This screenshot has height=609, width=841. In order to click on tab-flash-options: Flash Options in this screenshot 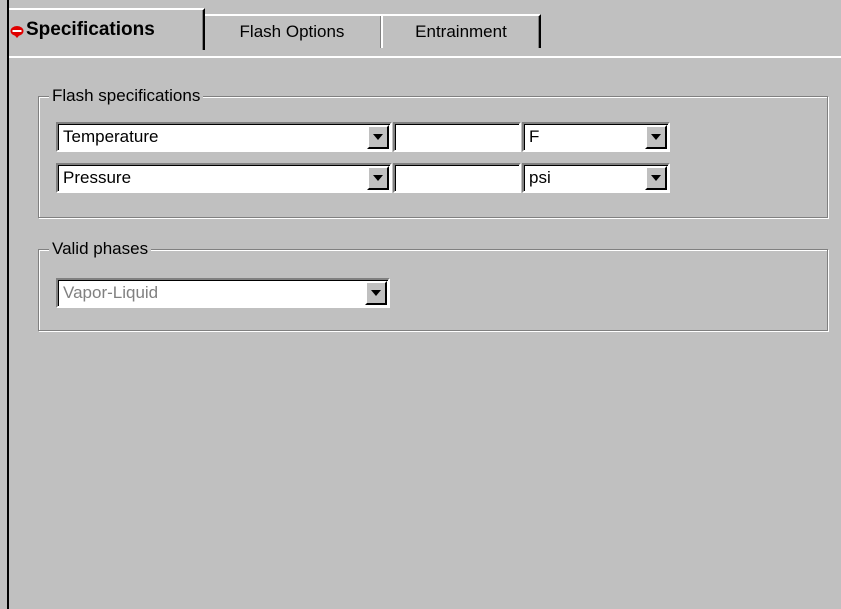, I will do `click(293, 31)`.